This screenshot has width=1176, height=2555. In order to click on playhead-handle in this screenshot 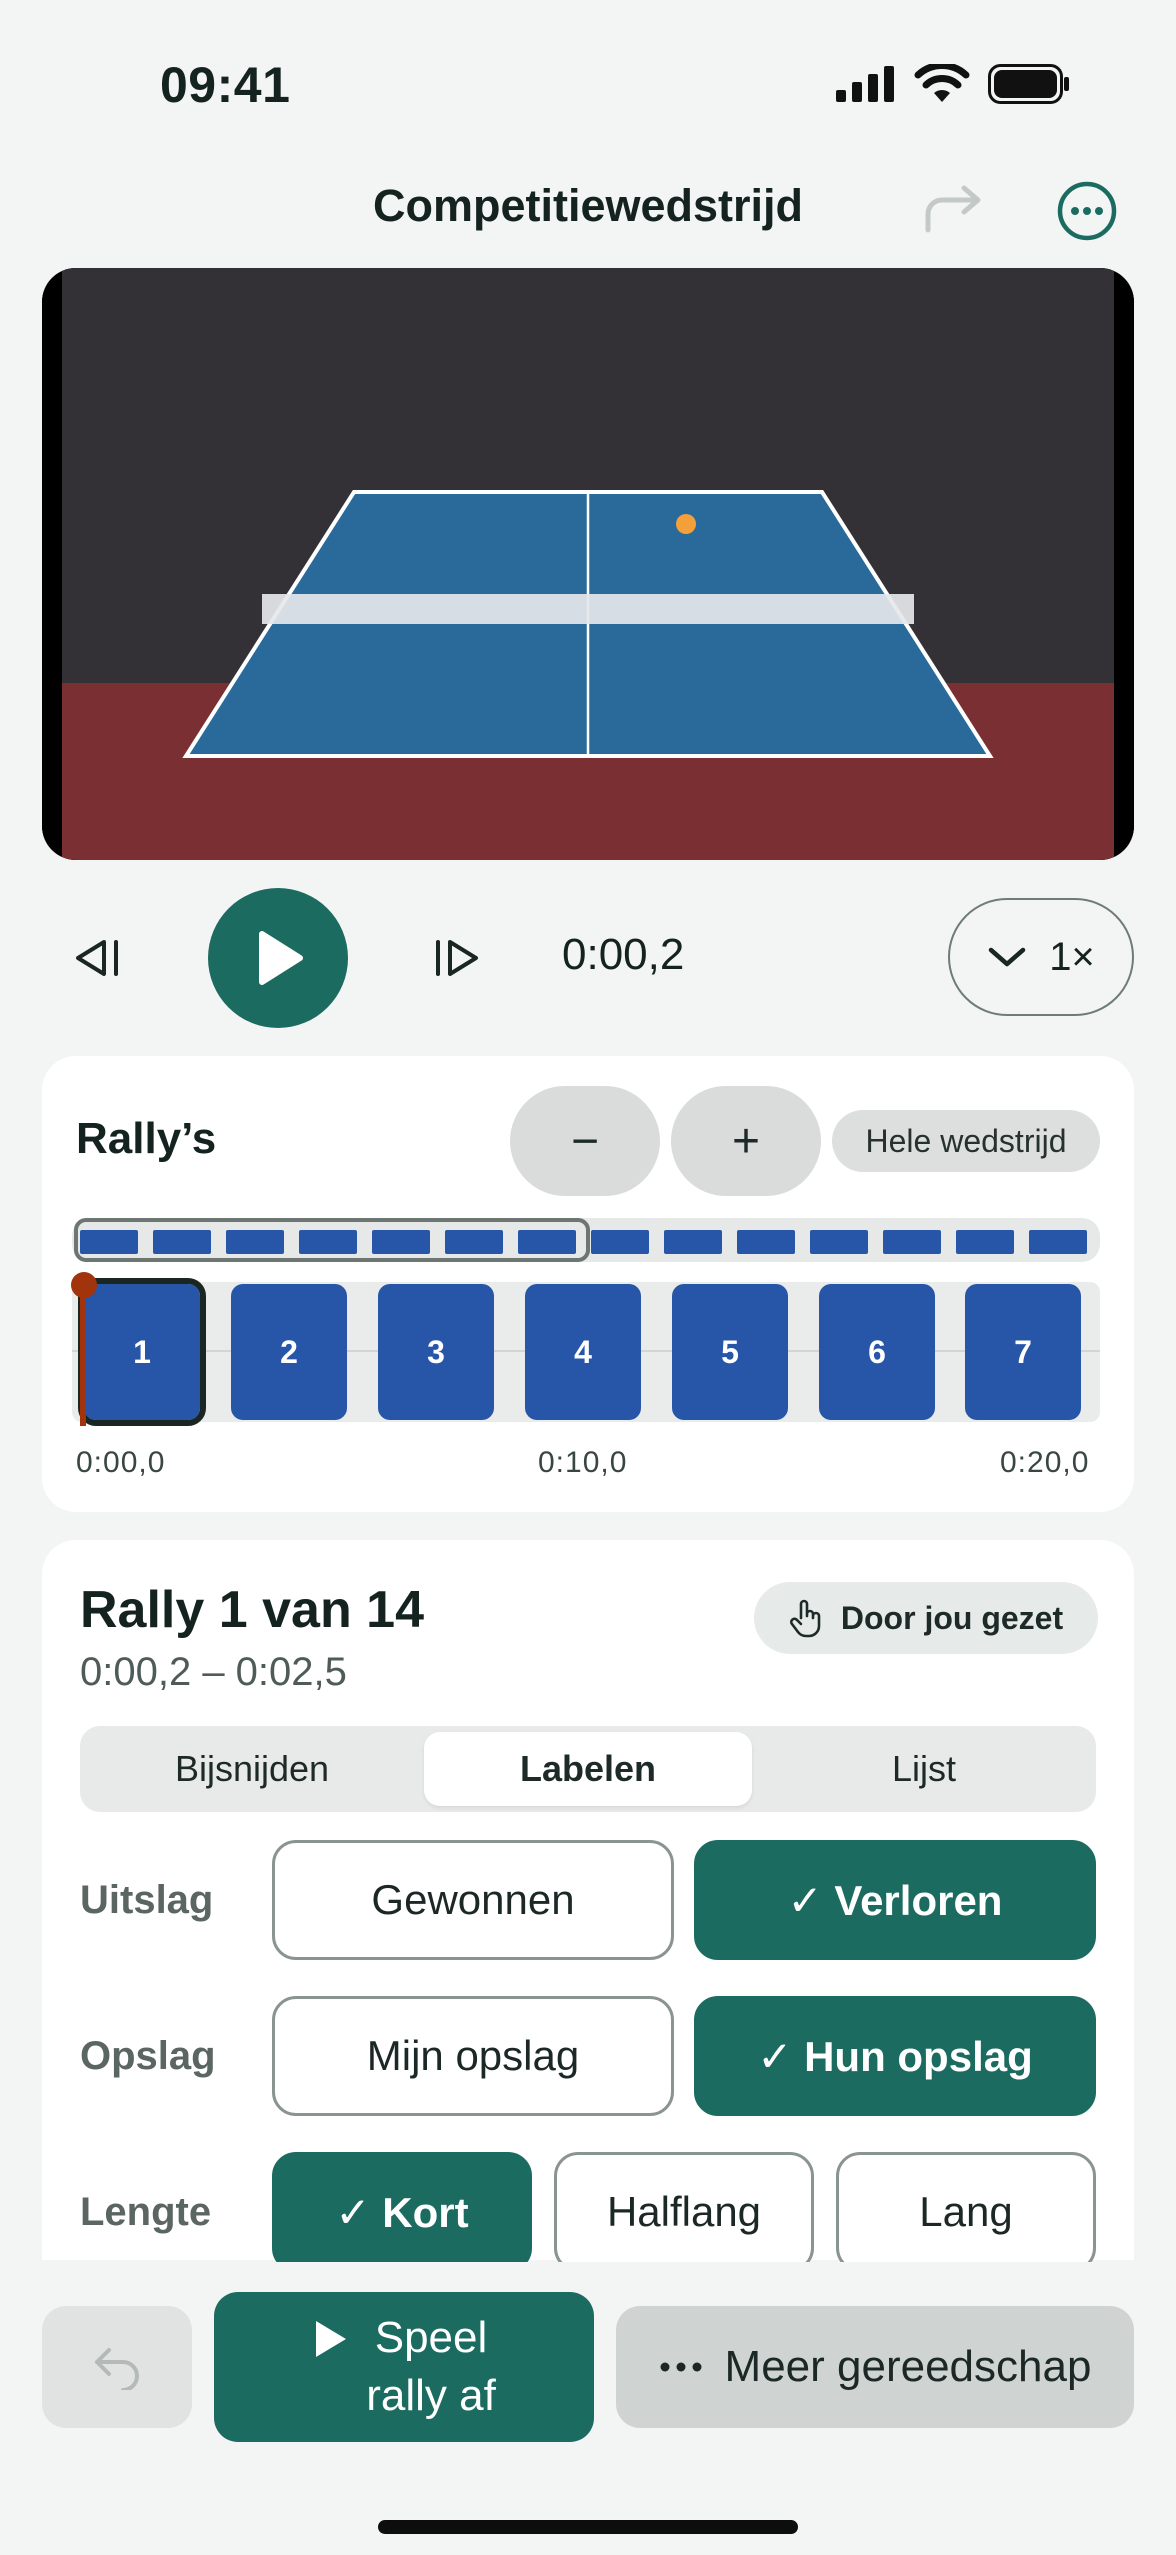, I will do `click(84, 1285)`.